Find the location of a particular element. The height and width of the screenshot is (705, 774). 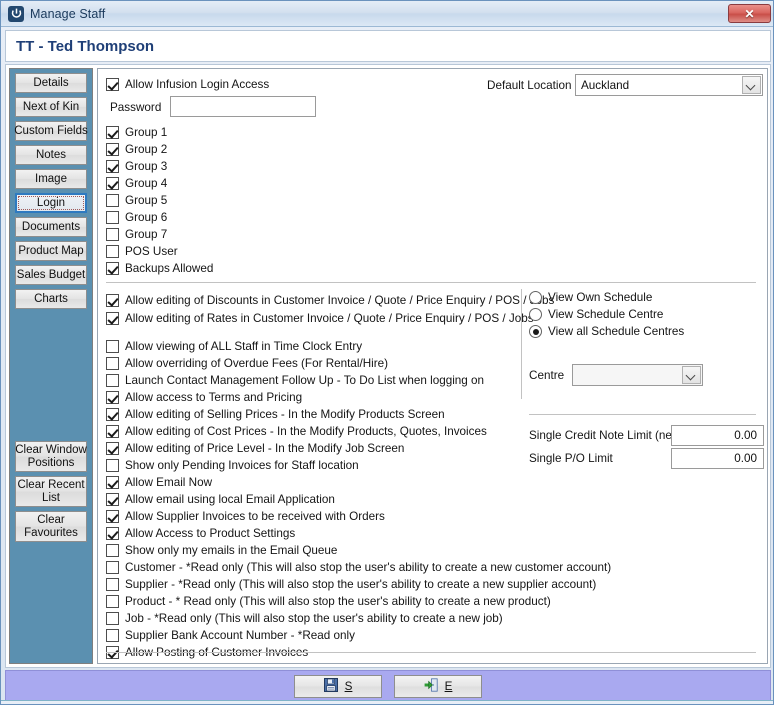

allow-infusion-login-checkbox is located at coordinates (112, 84).